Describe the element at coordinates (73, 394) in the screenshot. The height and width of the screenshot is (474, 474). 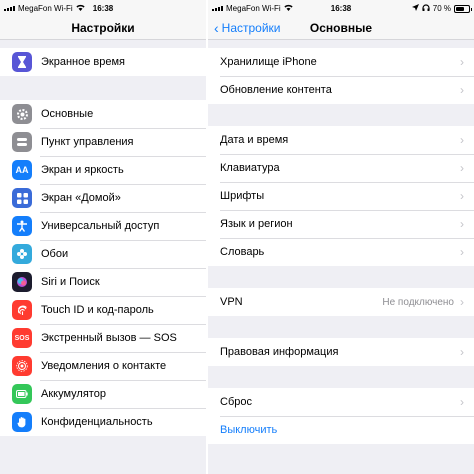
I see `settings-item-label: Аккумулятор` at that location.